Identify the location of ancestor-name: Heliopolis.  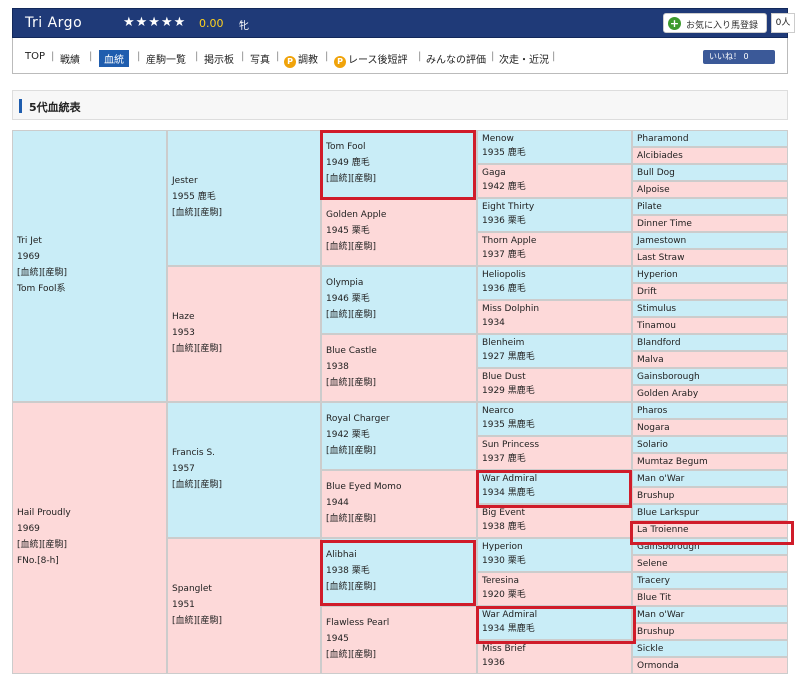
(554, 275).